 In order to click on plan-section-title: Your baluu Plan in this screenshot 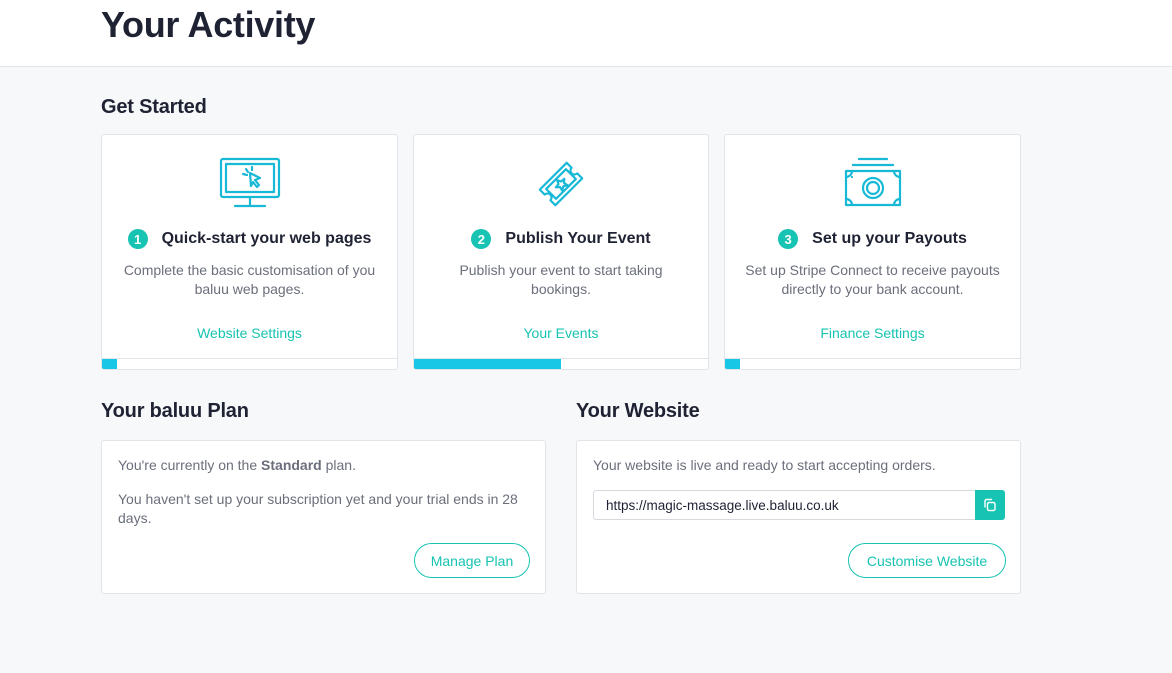, I will do `click(175, 411)`.